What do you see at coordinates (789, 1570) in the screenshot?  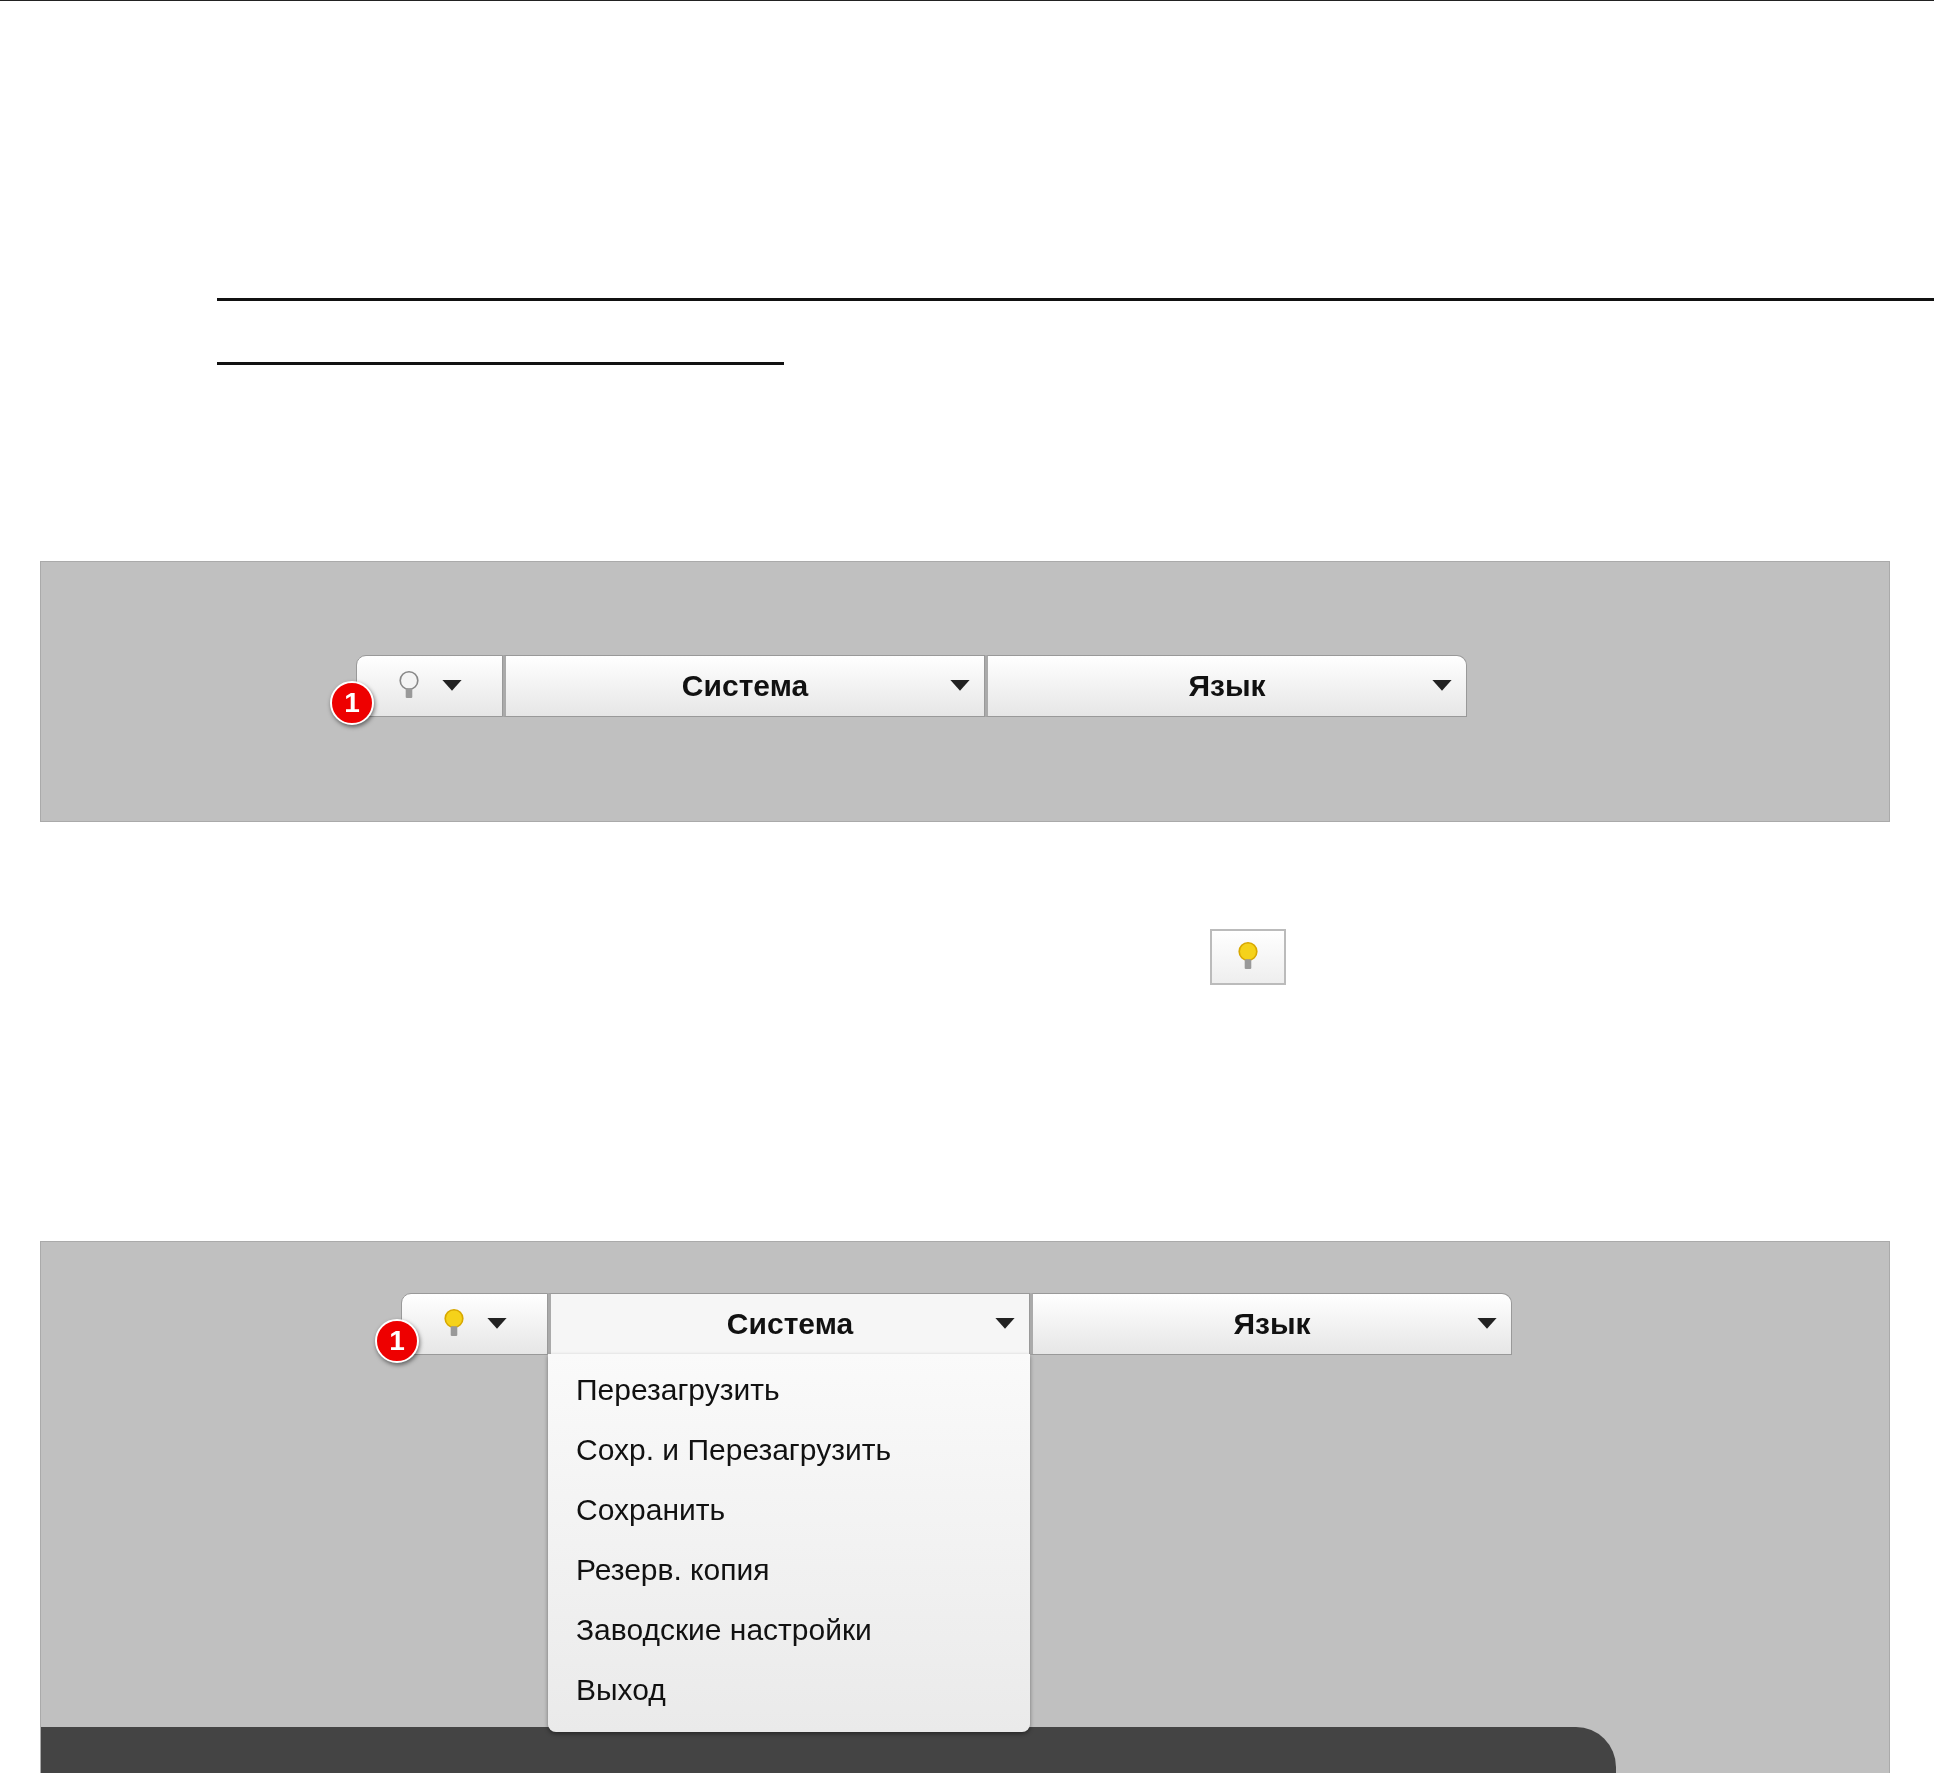 I see `menu-item: Резерв. копия` at bounding box center [789, 1570].